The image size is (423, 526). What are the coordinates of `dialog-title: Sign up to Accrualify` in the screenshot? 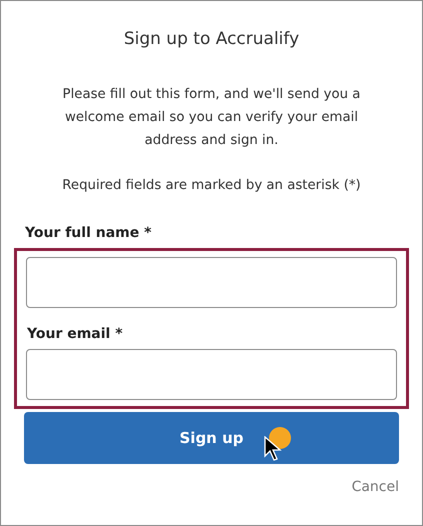 It's located at (211, 39).